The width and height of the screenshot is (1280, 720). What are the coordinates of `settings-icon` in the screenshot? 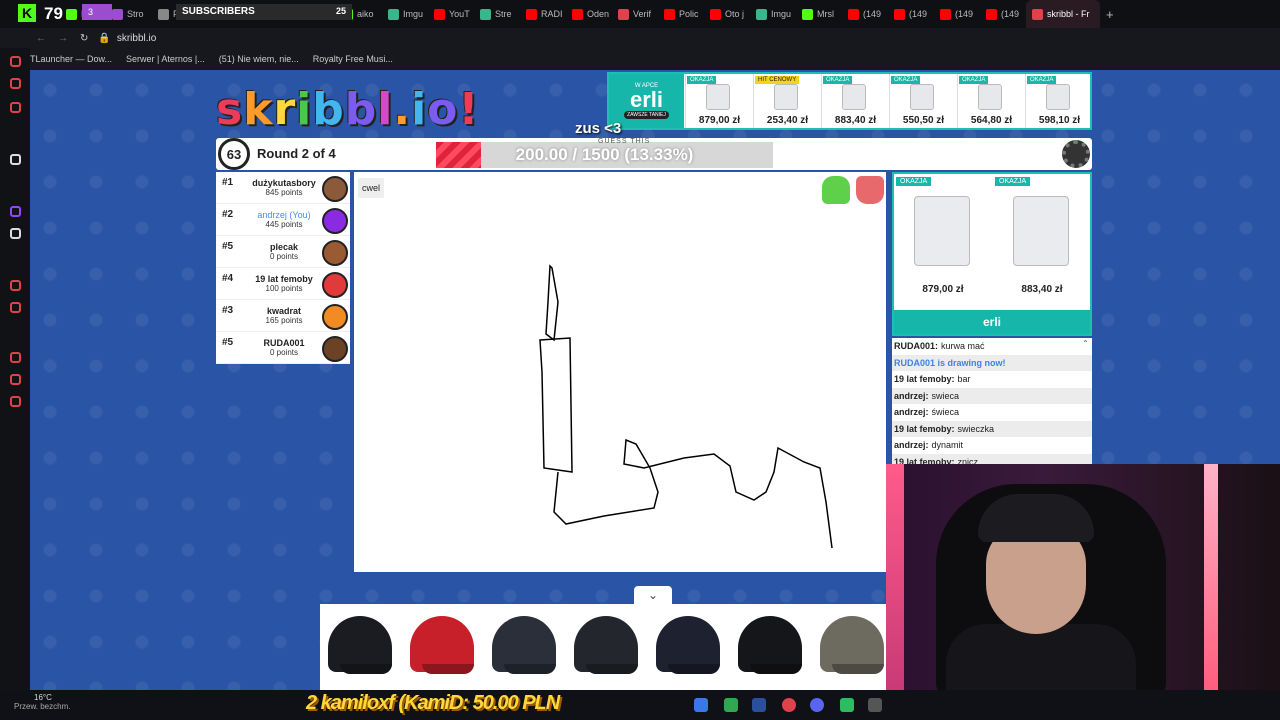 It's located at (15, 401).